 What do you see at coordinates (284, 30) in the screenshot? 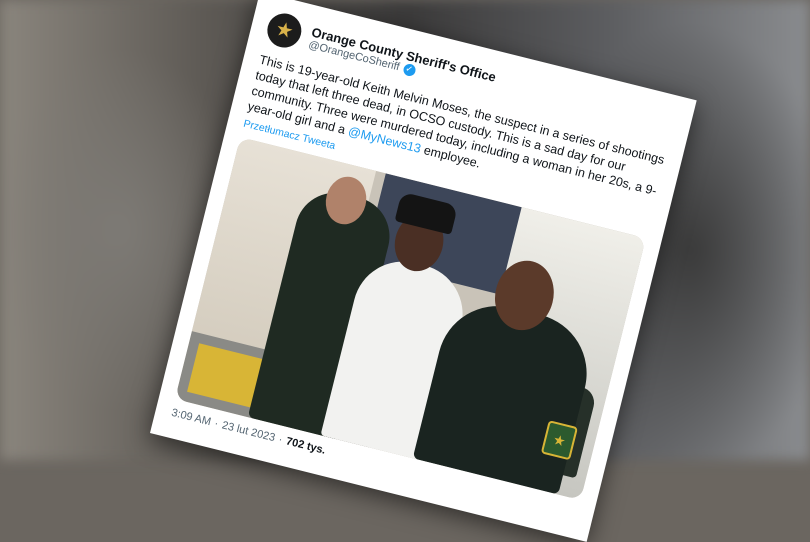
I see `sheriff-star-icon: ★` at bounding box center [284, 30].